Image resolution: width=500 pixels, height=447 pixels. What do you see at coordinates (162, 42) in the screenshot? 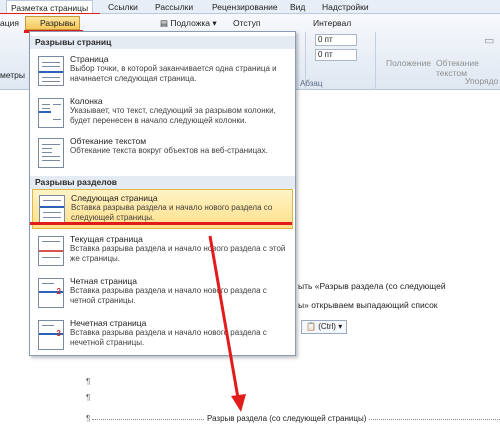
I see `page-breaks-header: Разрывы страниц` at bounding box center [162, 42].